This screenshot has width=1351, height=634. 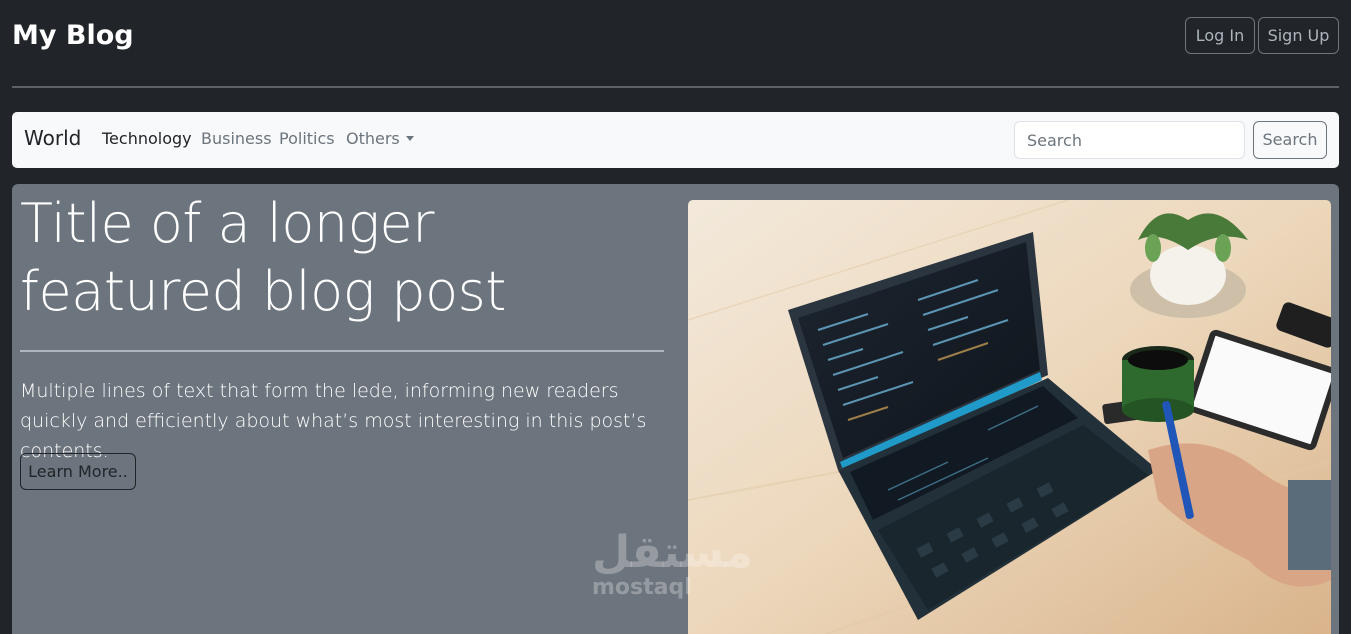 What do you see at coordinates (409, 138) in the screenshot?
I see `caret-down-icon` at bounding box center [409, 138].